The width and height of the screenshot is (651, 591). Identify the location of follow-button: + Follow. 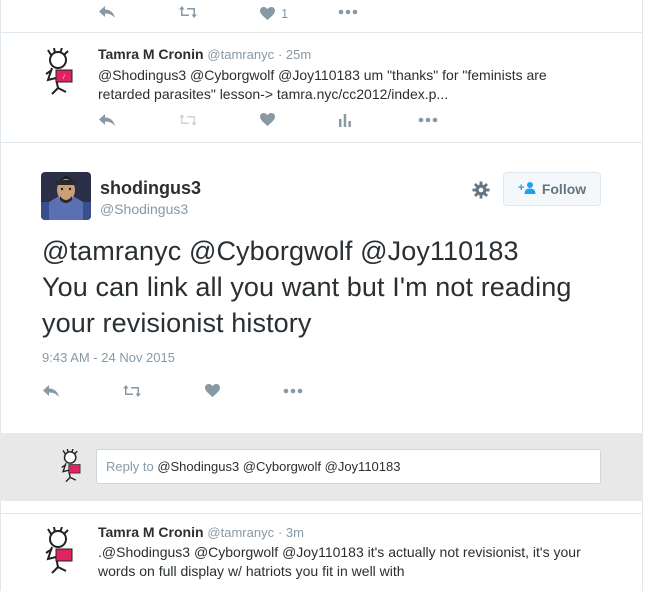
(552, 189).